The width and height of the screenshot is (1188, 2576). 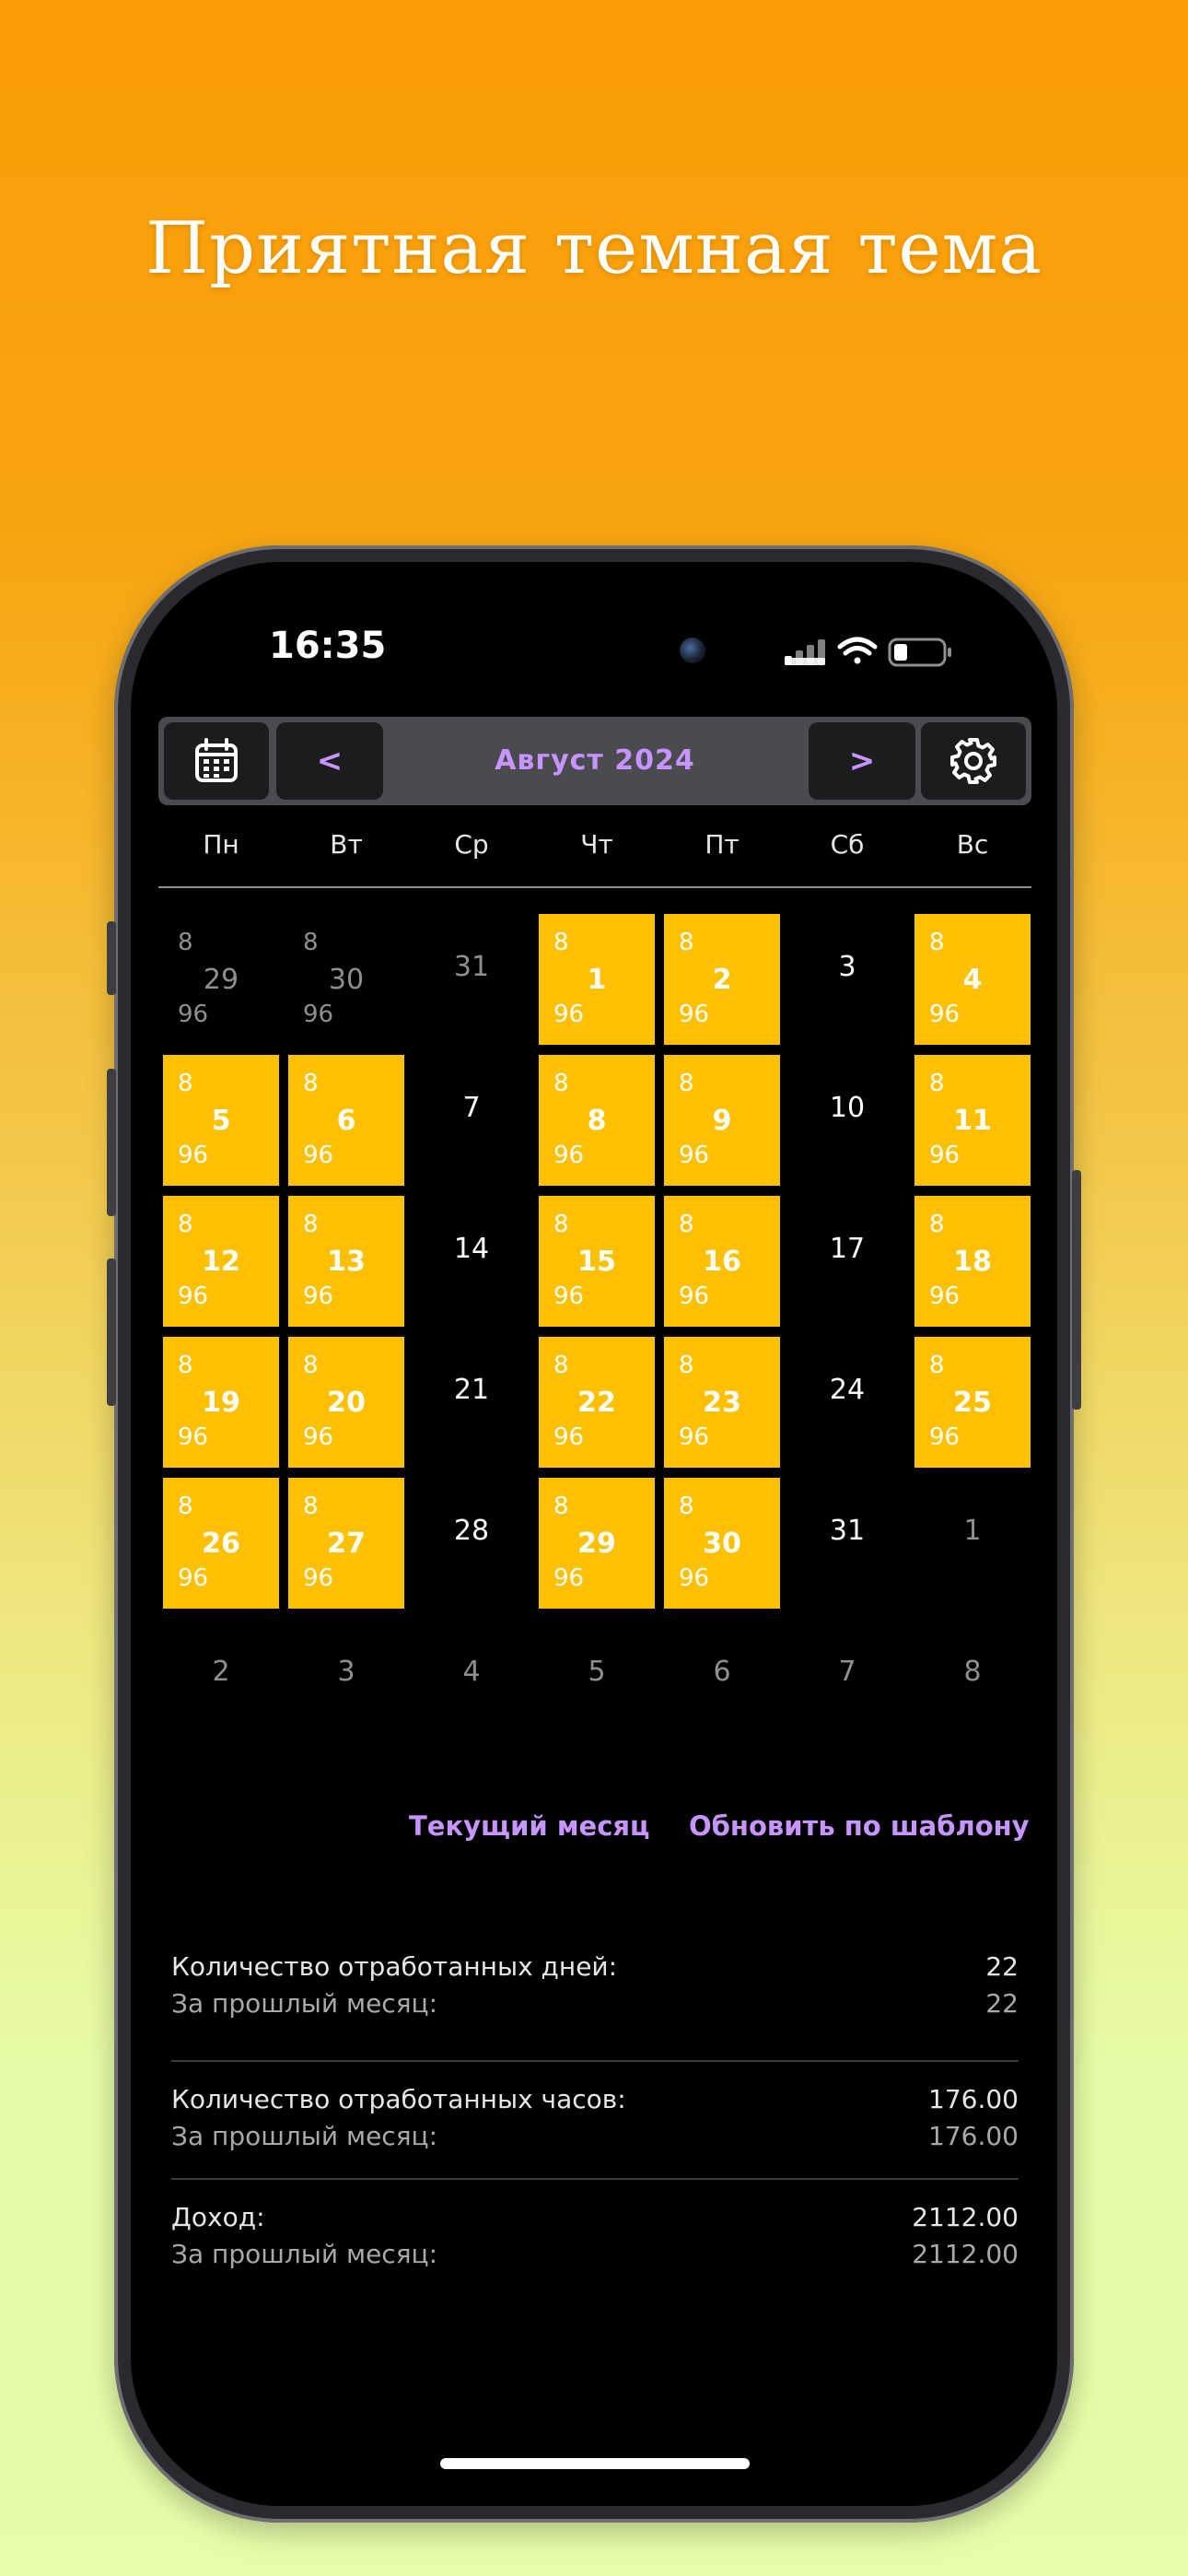 I want to click on day-number: 25, so click(x=973, y=1403).